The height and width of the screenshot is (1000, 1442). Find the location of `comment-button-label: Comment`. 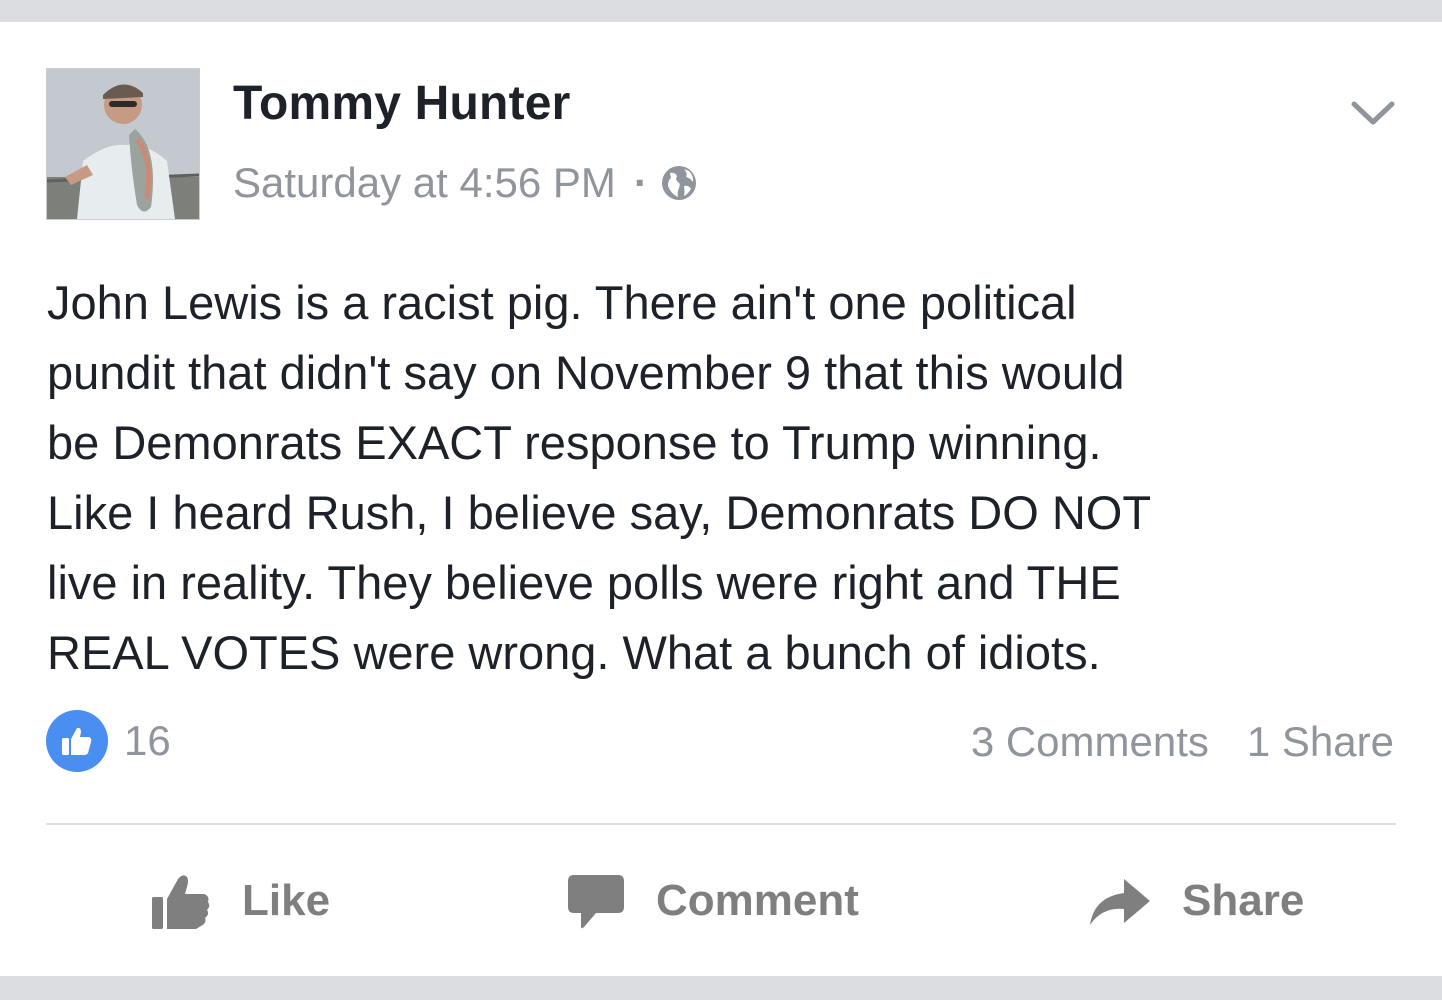

comment-button-label: Comment is located at coordinates (757, 900).